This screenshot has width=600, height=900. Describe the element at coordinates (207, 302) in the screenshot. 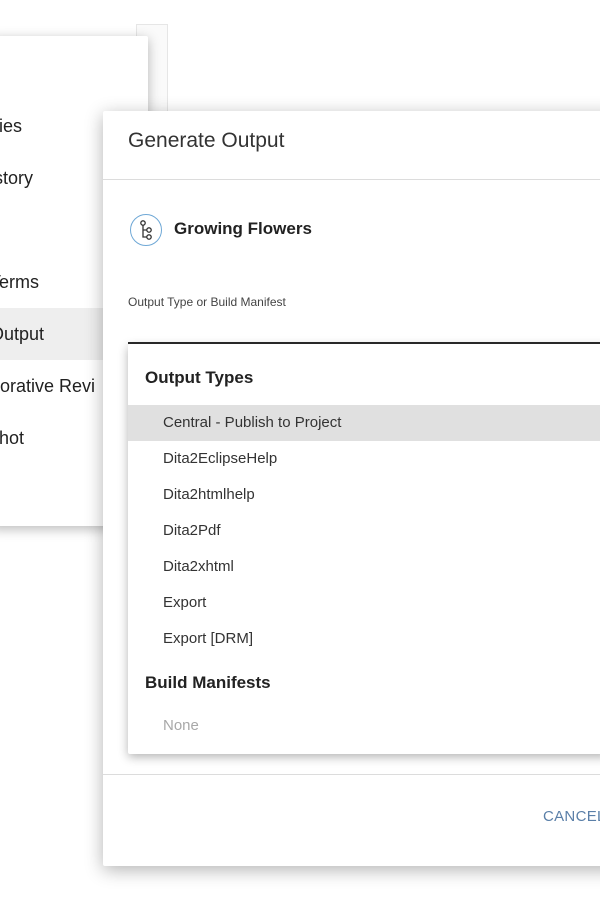

I see `output-type-field-label: Output Type or Build Manifest` at that location.